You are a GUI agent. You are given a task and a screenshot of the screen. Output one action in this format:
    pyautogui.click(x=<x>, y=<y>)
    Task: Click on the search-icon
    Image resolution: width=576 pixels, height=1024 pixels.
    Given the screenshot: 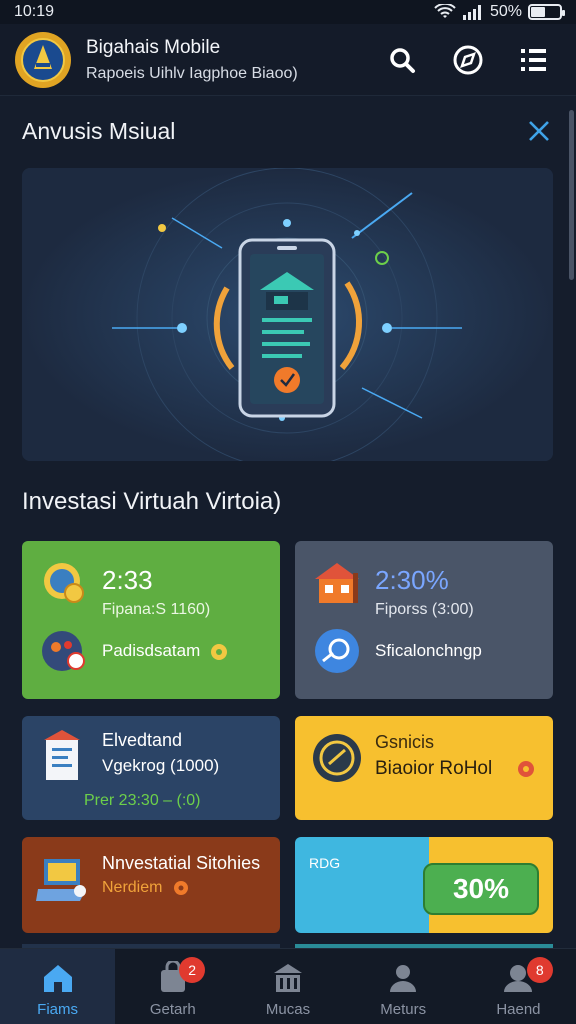 What is the action you would take?
    pyautogui.click(x=402, y=60)
    